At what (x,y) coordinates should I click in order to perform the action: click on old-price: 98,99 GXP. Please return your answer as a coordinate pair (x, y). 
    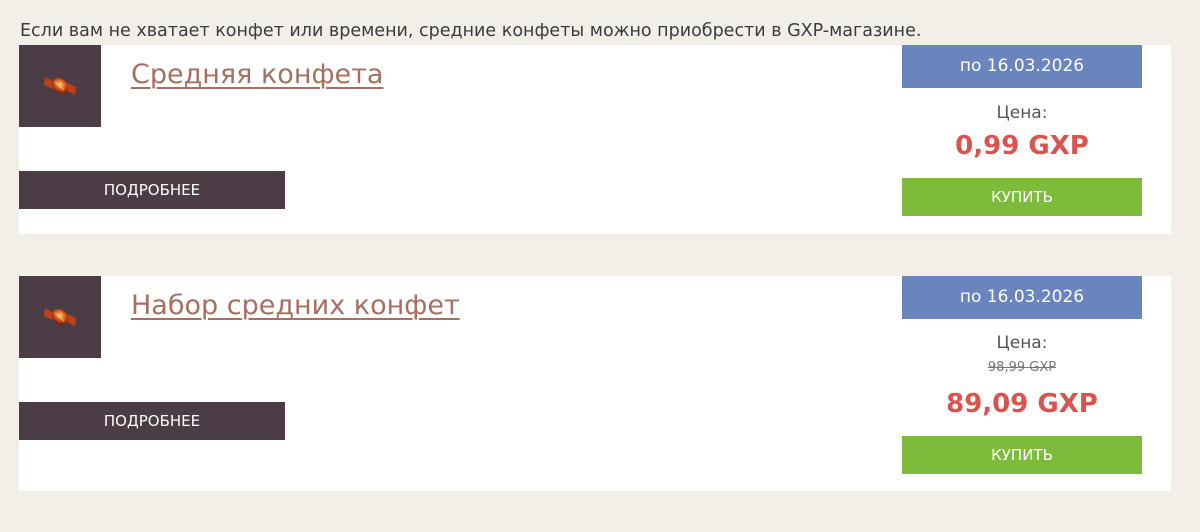
    Looking at the image, I should click on (1022, 367).